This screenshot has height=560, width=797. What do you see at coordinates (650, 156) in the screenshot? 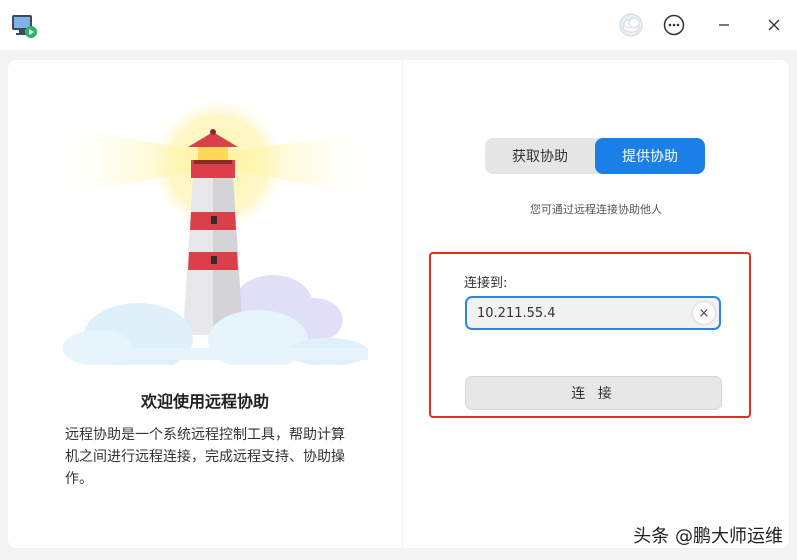
I see `tab-give-assistance: 提供协助` at bounding box center [650, 156].